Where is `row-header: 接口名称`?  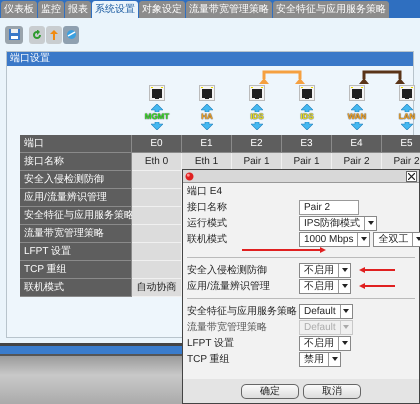
row-header: 接口名称 is located at coordinates (76, 162).